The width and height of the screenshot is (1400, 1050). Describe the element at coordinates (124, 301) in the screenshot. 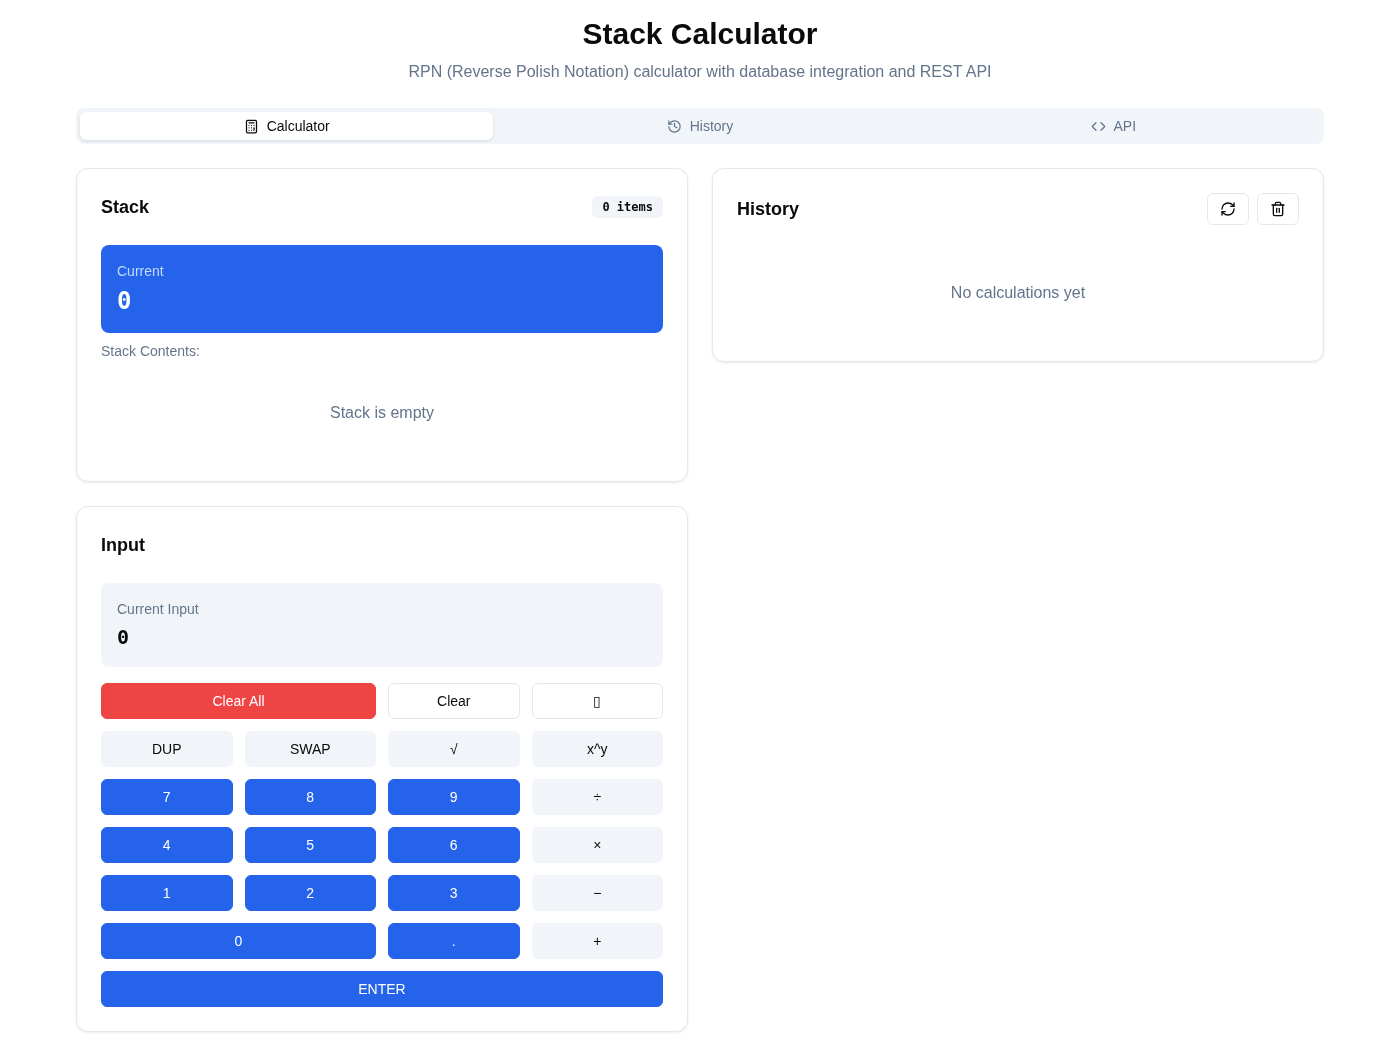

I see `current-value: 0` at that location.